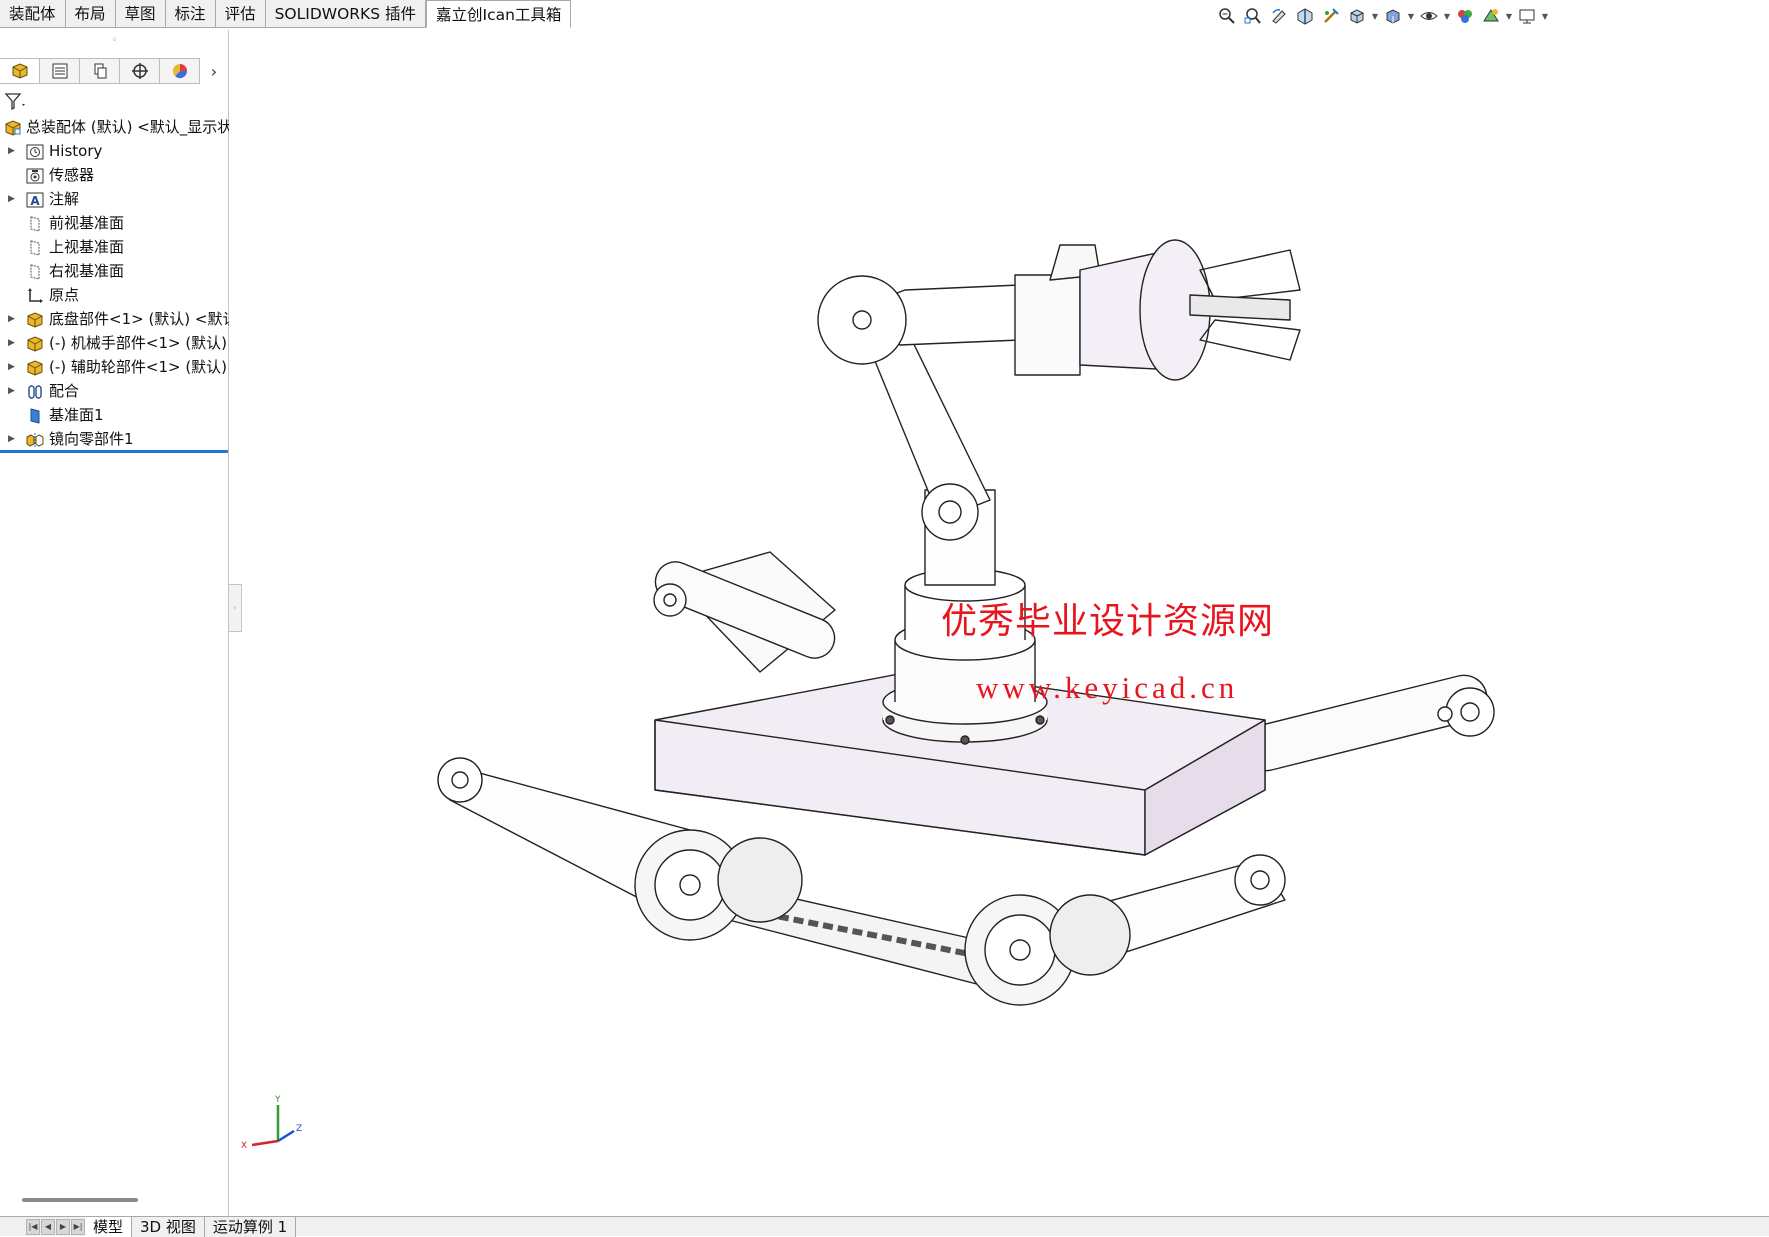 The height and width of the screenshot is (1237, 1769). Describe the element at coordinates (140, 14) in the screenshot. I see `tab-sketch: 草图` at that location.